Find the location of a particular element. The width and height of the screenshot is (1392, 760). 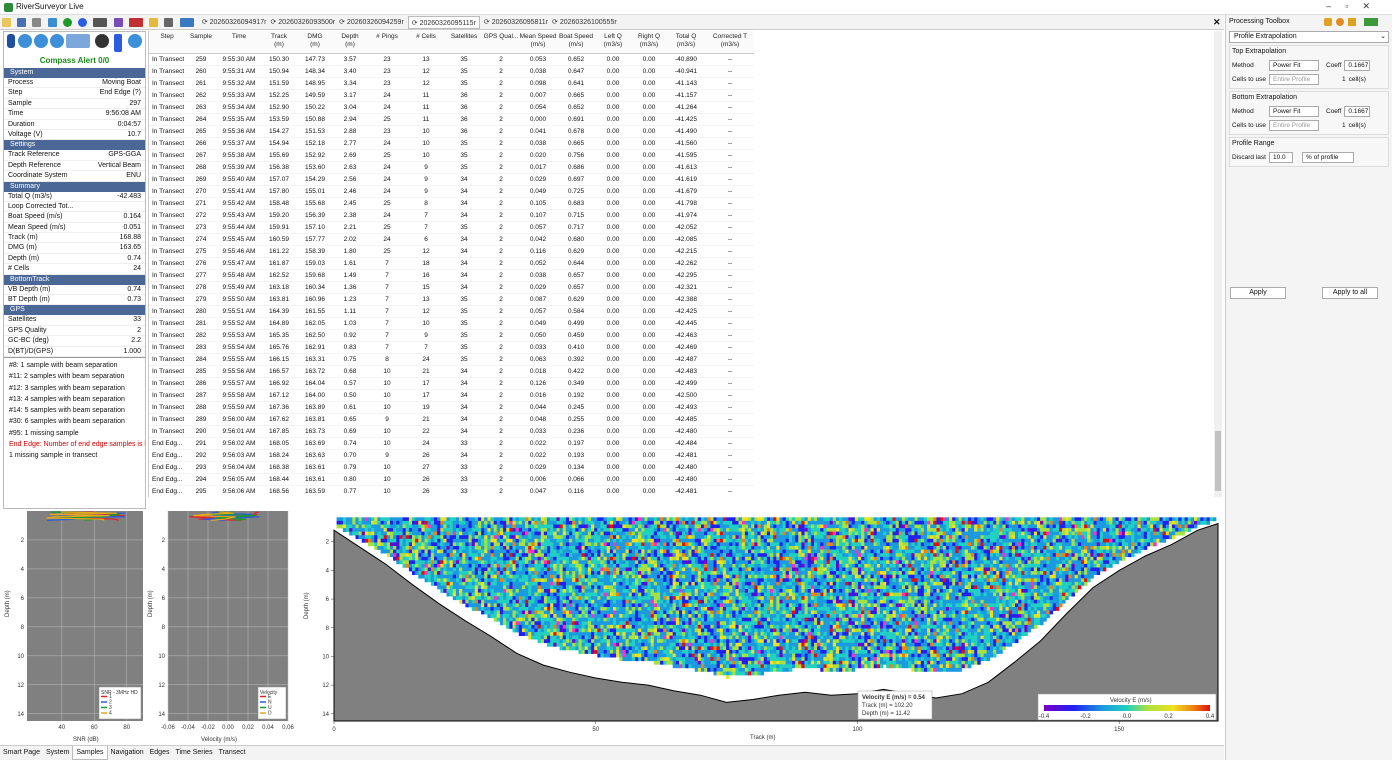

bt-icon is located at coordinates (25, 41).